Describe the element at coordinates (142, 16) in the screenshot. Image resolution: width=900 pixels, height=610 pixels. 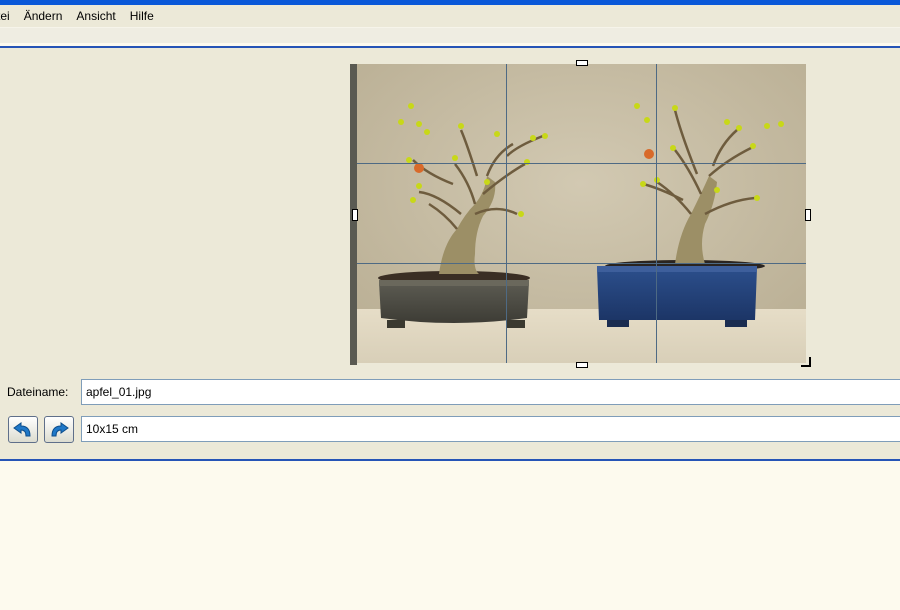
I see `menu-hilfe: Hilfe` at that location.